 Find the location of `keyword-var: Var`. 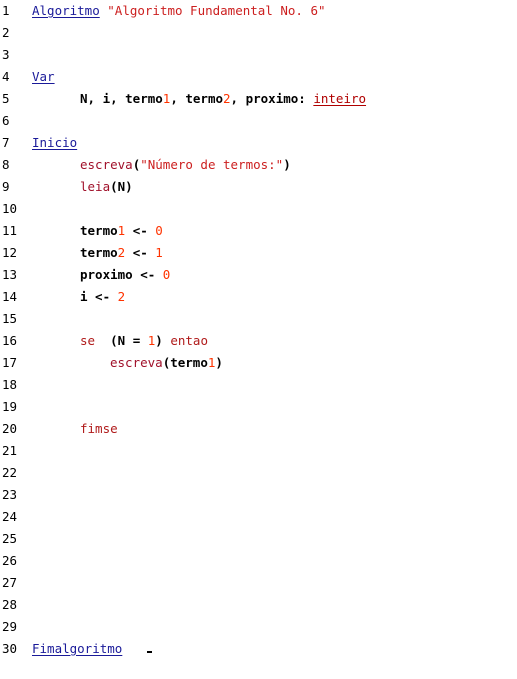

keyword-var: Var is located at coordinates (43, 76).